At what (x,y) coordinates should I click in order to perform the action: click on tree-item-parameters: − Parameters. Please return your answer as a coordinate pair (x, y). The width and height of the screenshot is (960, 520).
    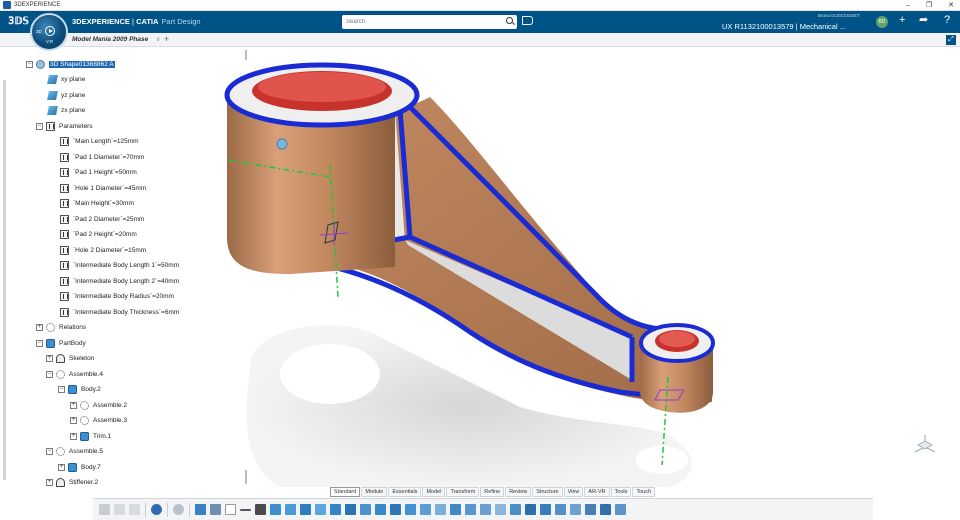
    Looking at the image, I should click on (64, 126).